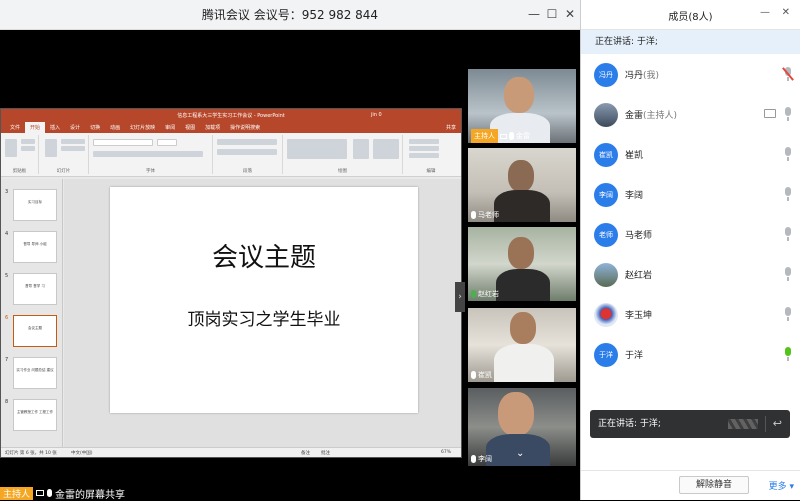 The image size is (800, 501). I want to click on avatar: 老师, so click(606, 235).